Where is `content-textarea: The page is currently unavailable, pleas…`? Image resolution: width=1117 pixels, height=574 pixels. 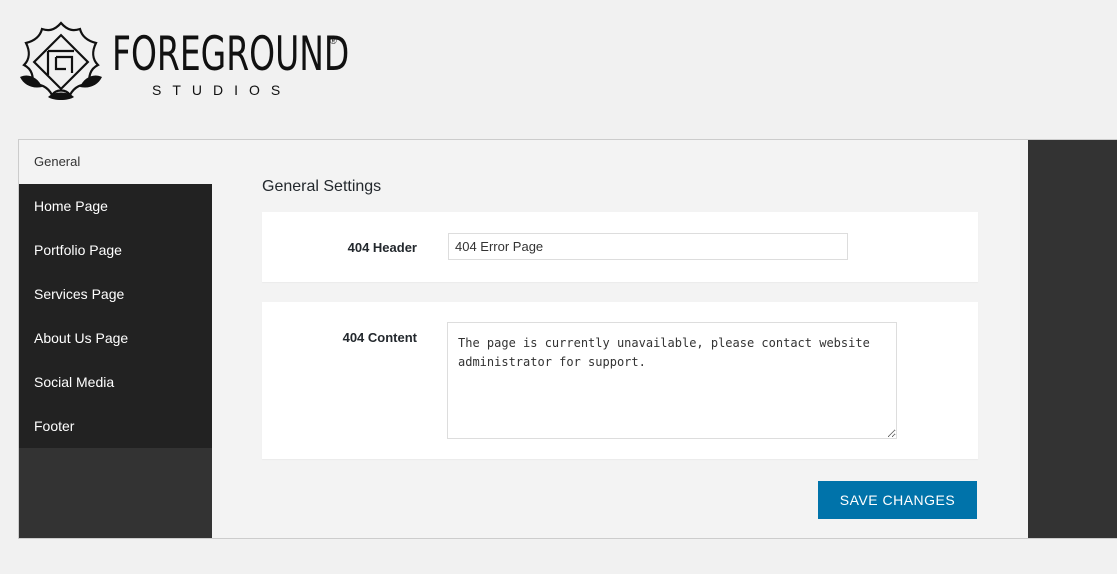
content-textarea: The page is currently unavailable, pleas… is located at coordinates (672, 380).